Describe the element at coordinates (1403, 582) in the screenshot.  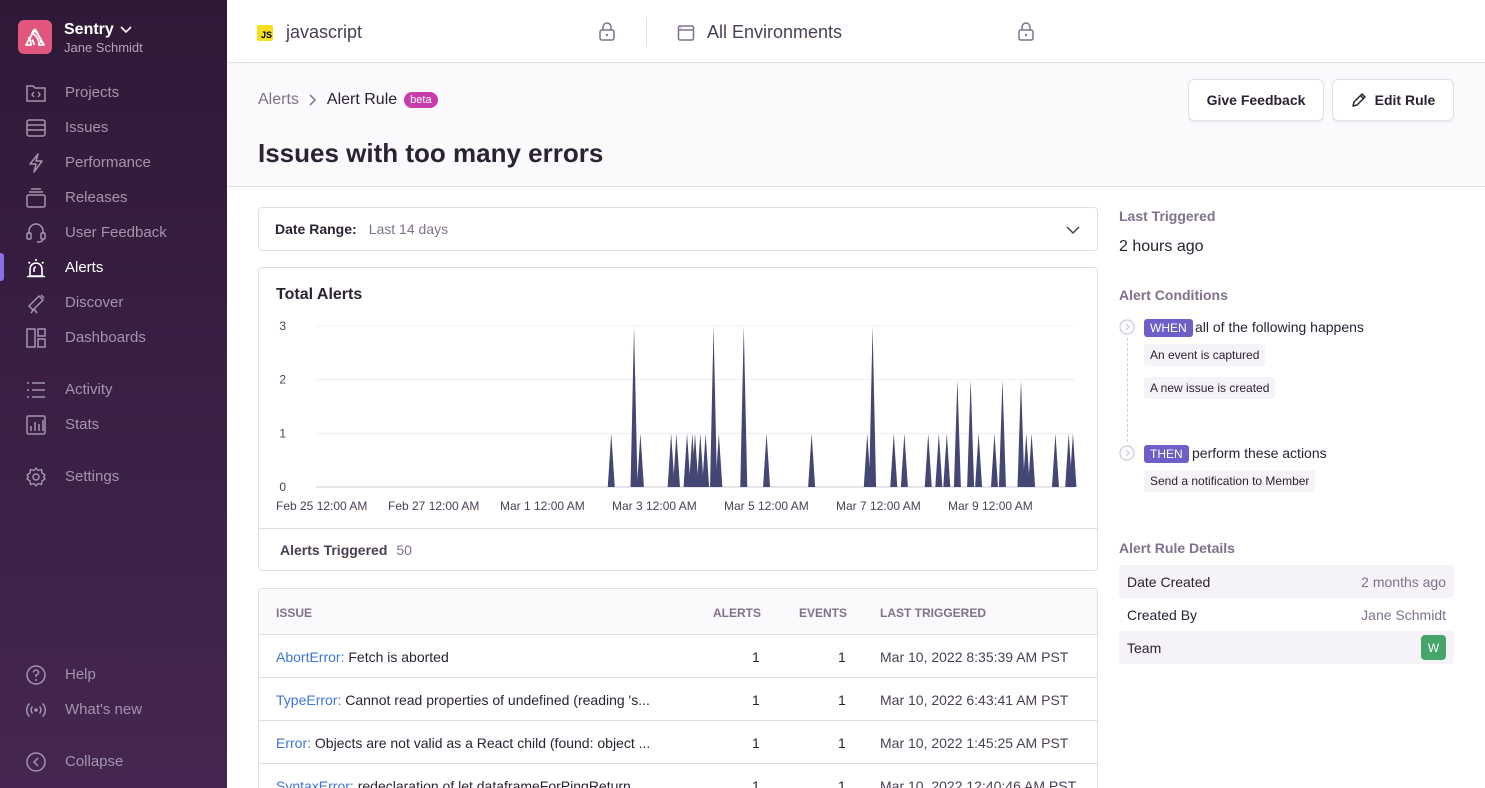
I see `detail-value: 2 months ago` at that location.